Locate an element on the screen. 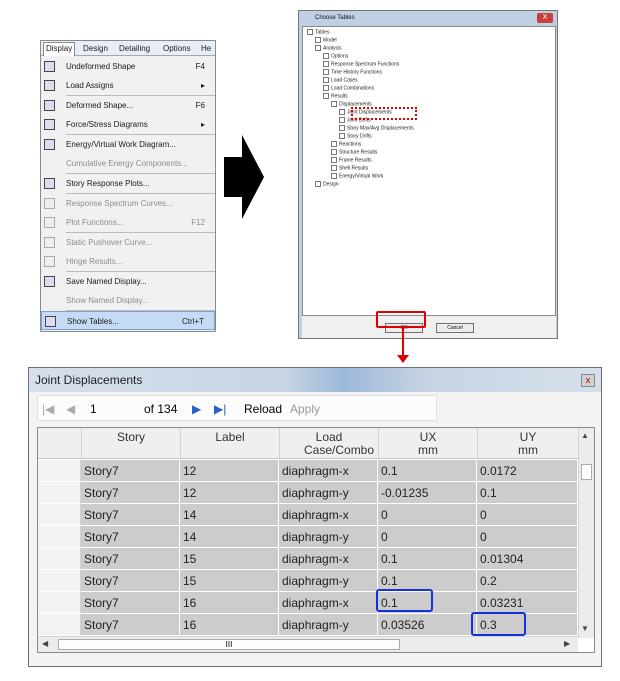 The width and height of the screenshot is (620, 681). table-row: Story7 12 diaphragm-x 0.1 0.0172 is located at coordinates (308, 471).